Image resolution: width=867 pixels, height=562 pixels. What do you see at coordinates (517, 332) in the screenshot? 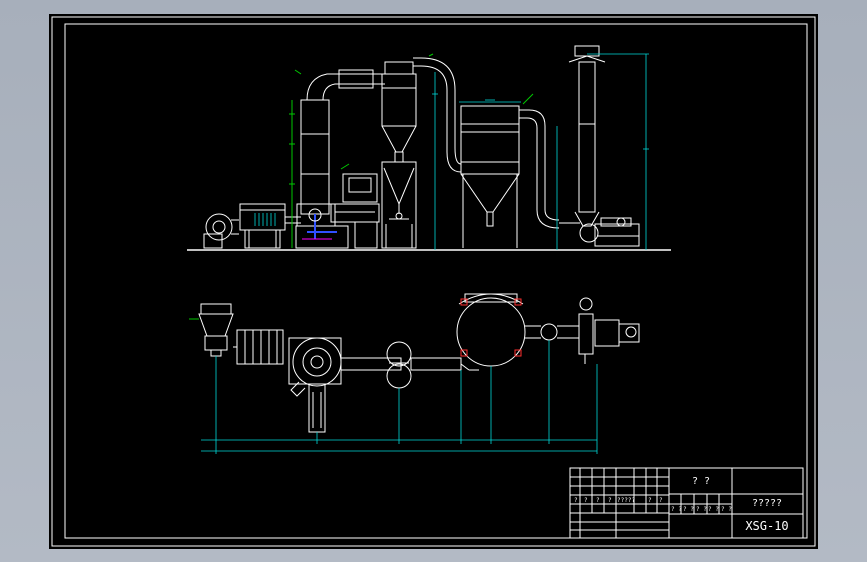
I see `plan-bag-filter` at bounding box center [517, 332].